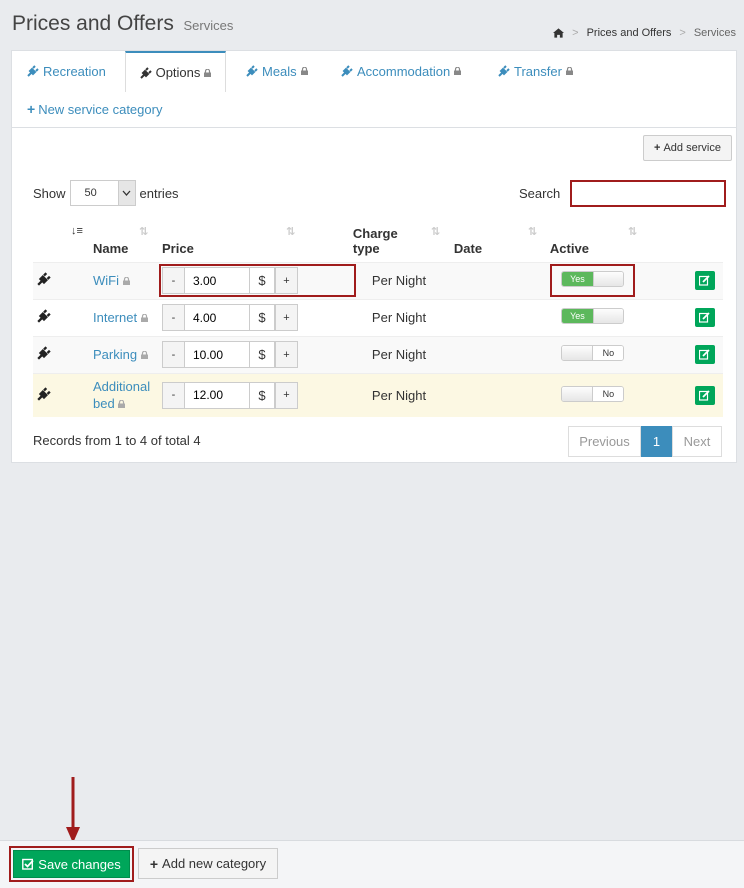 The width and height of the screenshot is (744, 888). I want to click on active-cell: No, so click(622, 354).